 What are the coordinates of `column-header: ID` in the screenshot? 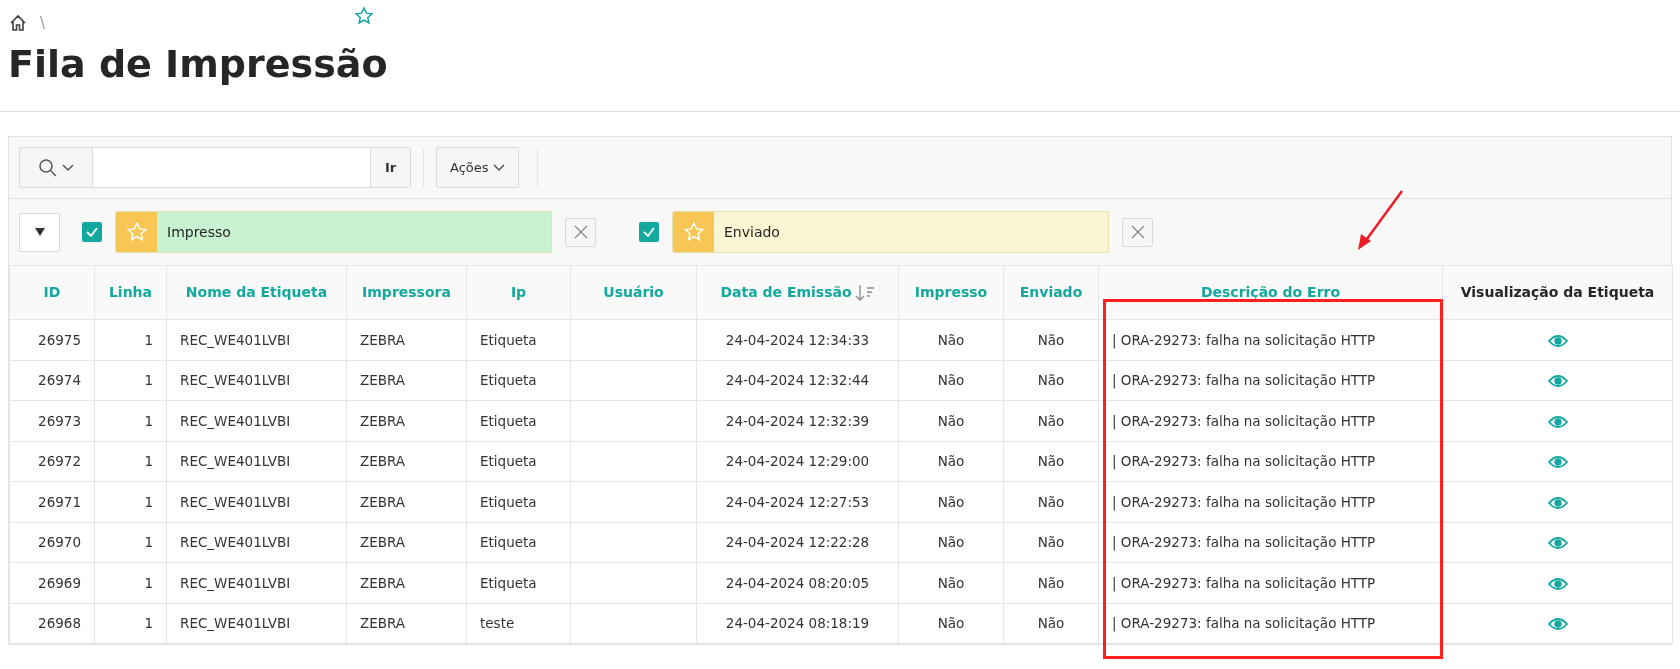 It's located at (52, 292).